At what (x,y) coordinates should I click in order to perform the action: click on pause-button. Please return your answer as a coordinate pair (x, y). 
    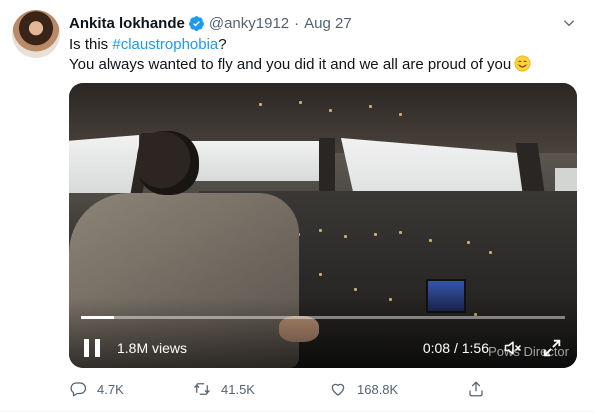
    Looking at the image, I should click on (92, 348).